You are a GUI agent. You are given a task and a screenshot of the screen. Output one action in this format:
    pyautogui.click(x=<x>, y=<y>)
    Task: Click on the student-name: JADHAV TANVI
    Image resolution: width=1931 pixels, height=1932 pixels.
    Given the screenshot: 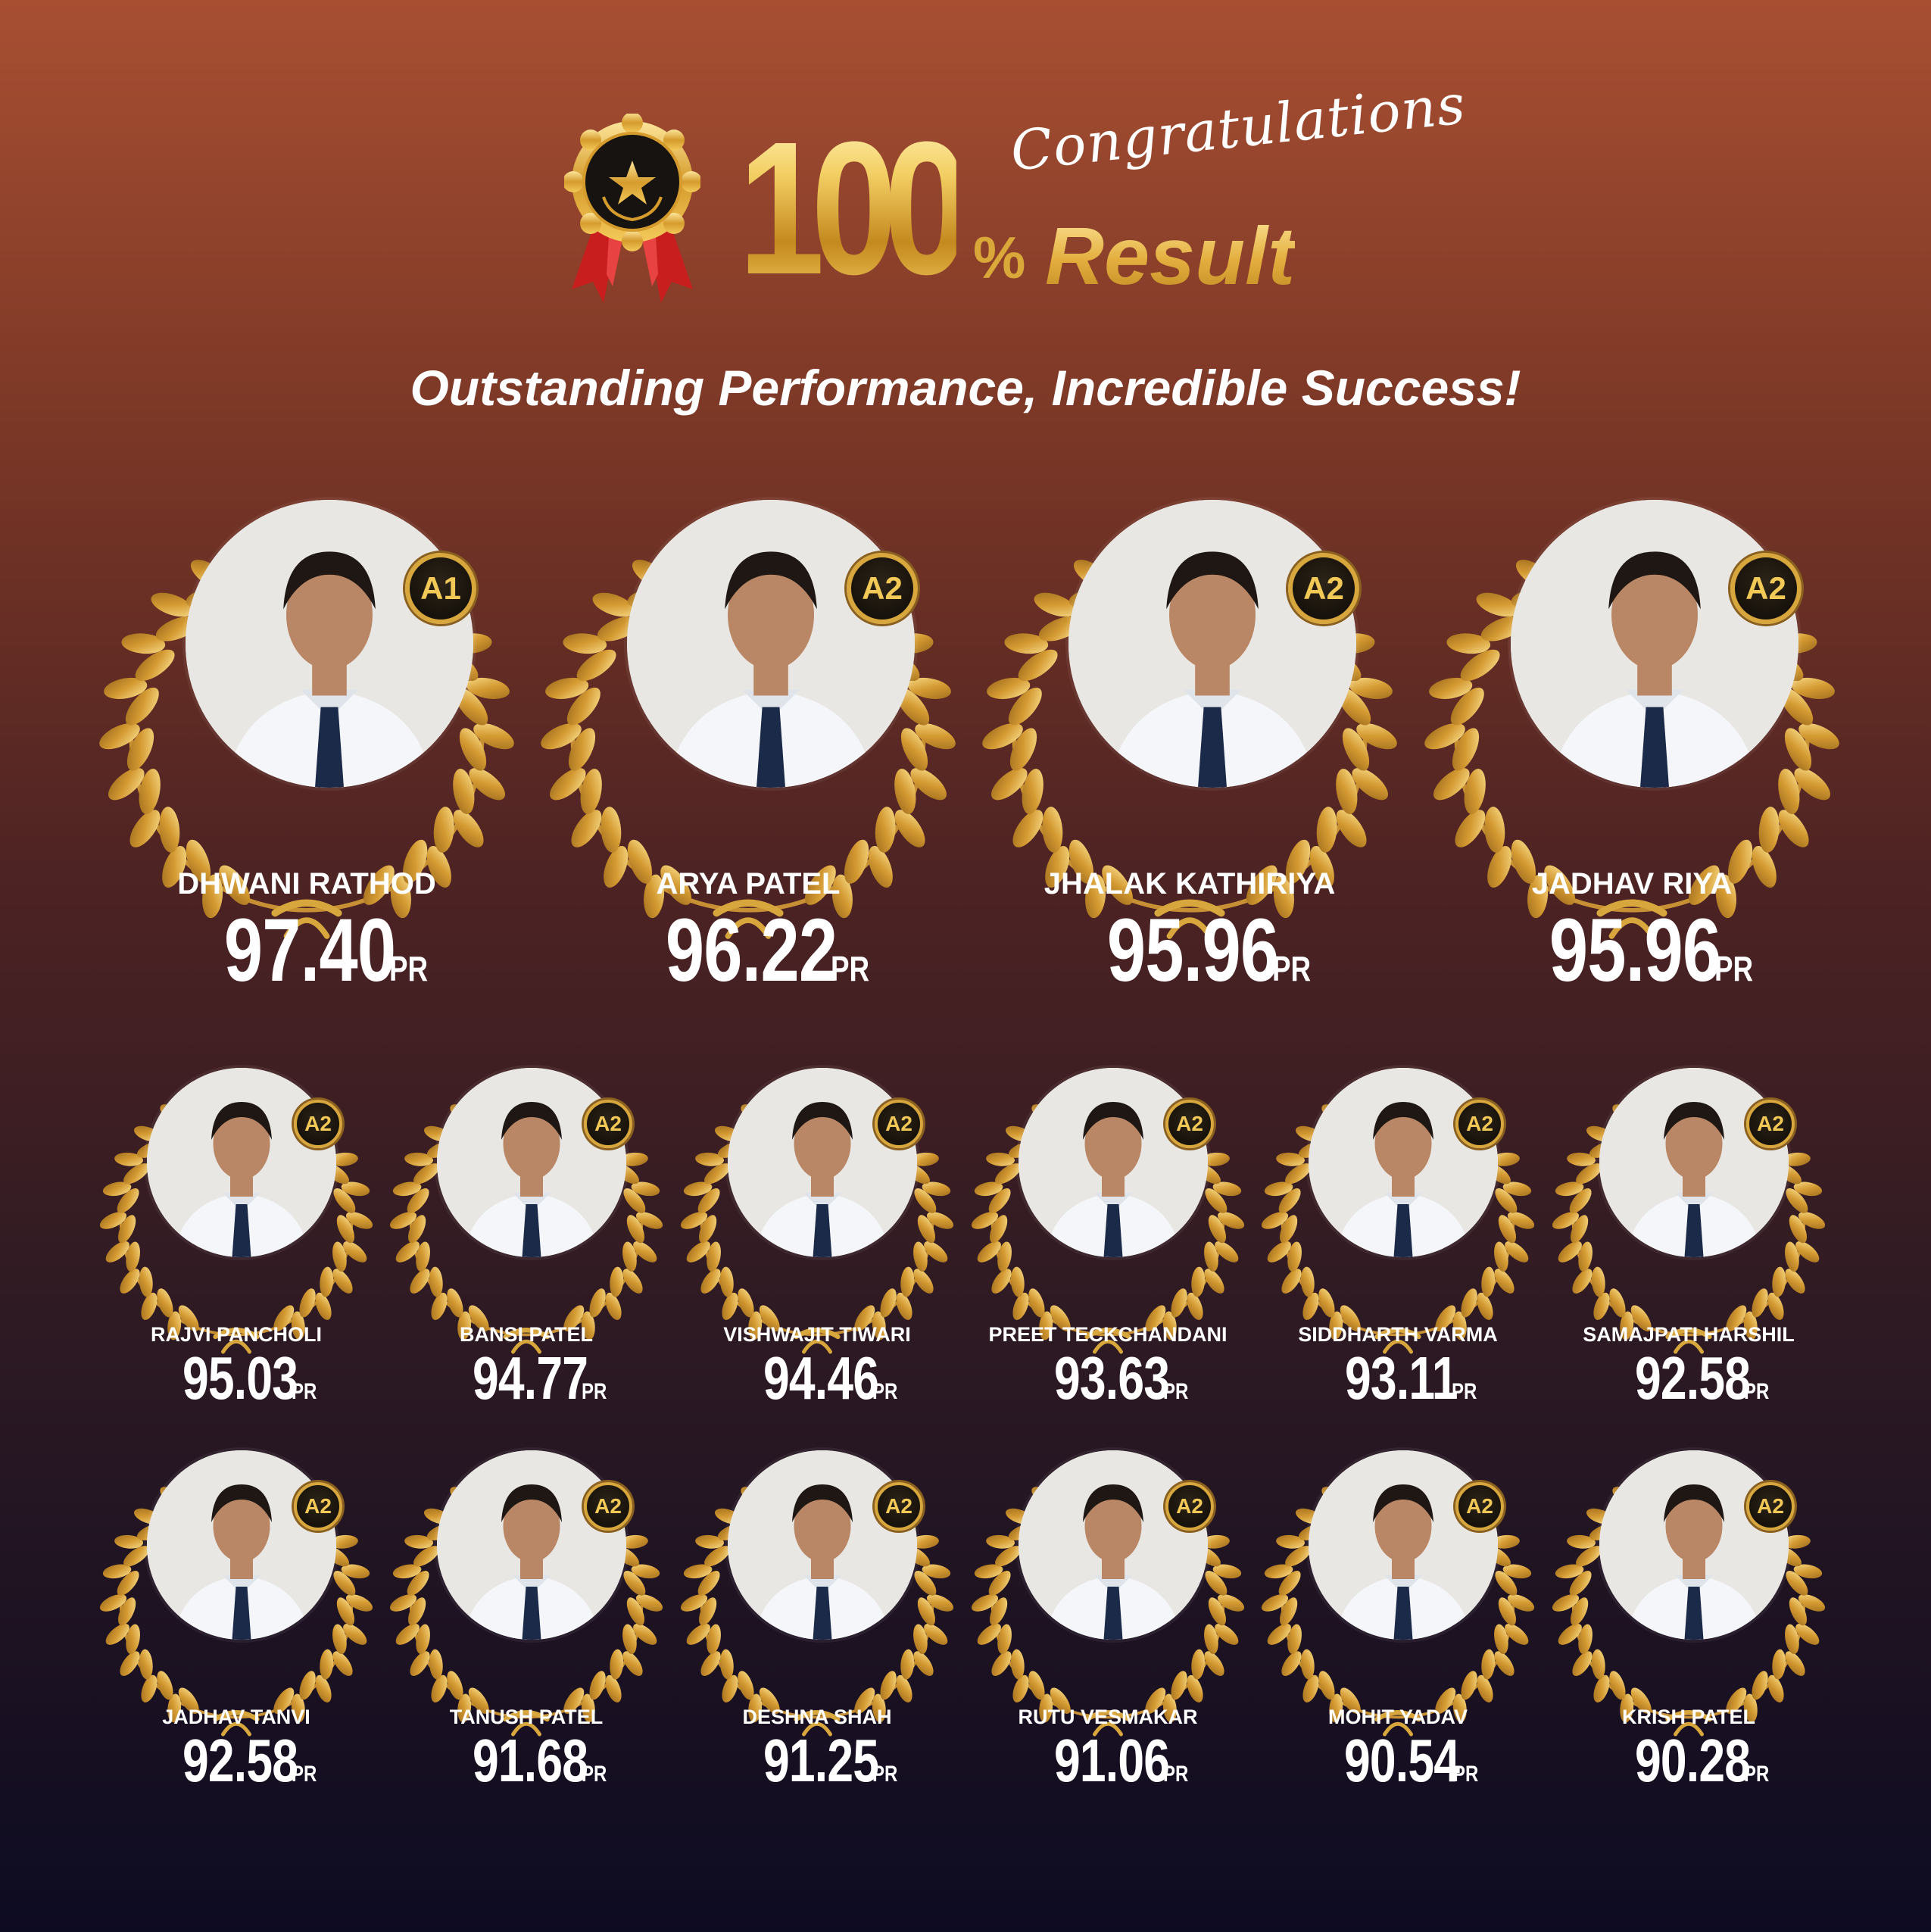 What is the action you would take?
    pyautogui.click(x=236, y=1717)
    